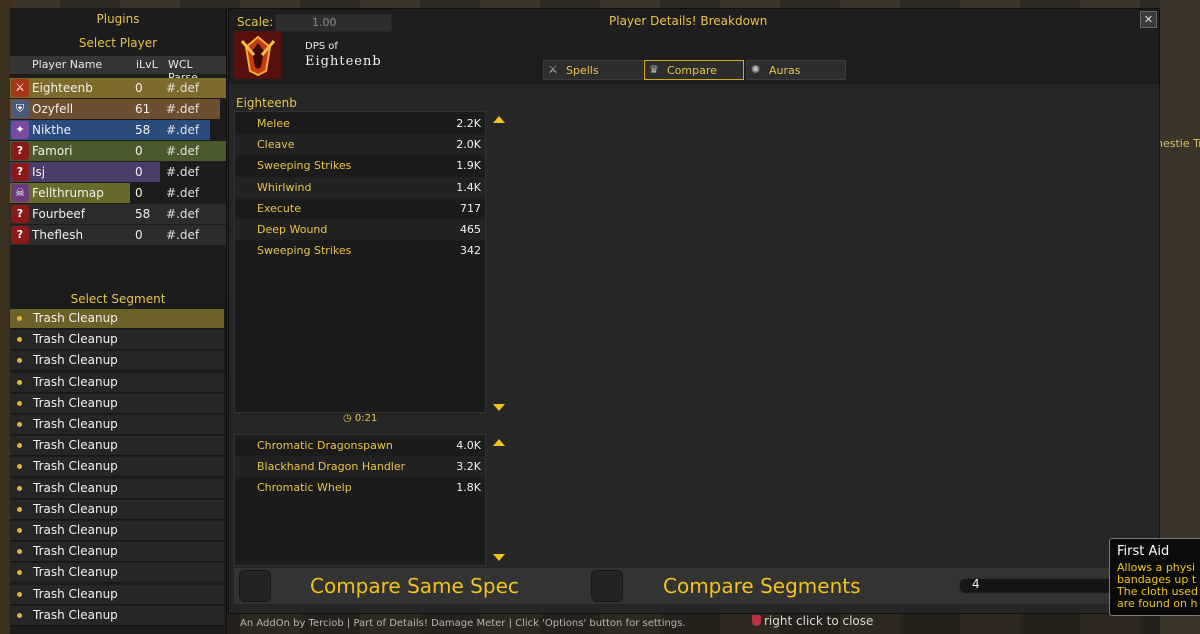 This screenshot has height=634, width=1200. Describe the element at coordinates (118, 151) in the screenshot. I see `player-row: ? Famori 0 #.def` at that location.